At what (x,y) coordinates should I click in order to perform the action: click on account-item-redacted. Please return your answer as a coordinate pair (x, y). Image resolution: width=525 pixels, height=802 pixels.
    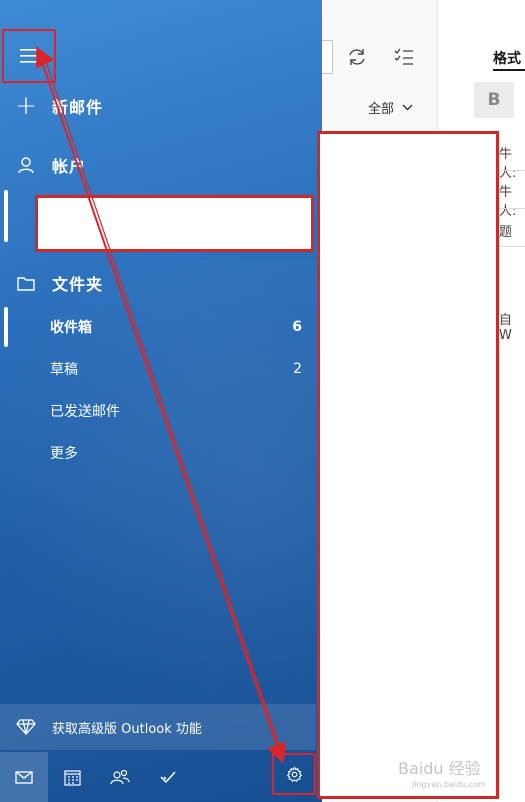
    Looking at the image, I should click on (174, 223).